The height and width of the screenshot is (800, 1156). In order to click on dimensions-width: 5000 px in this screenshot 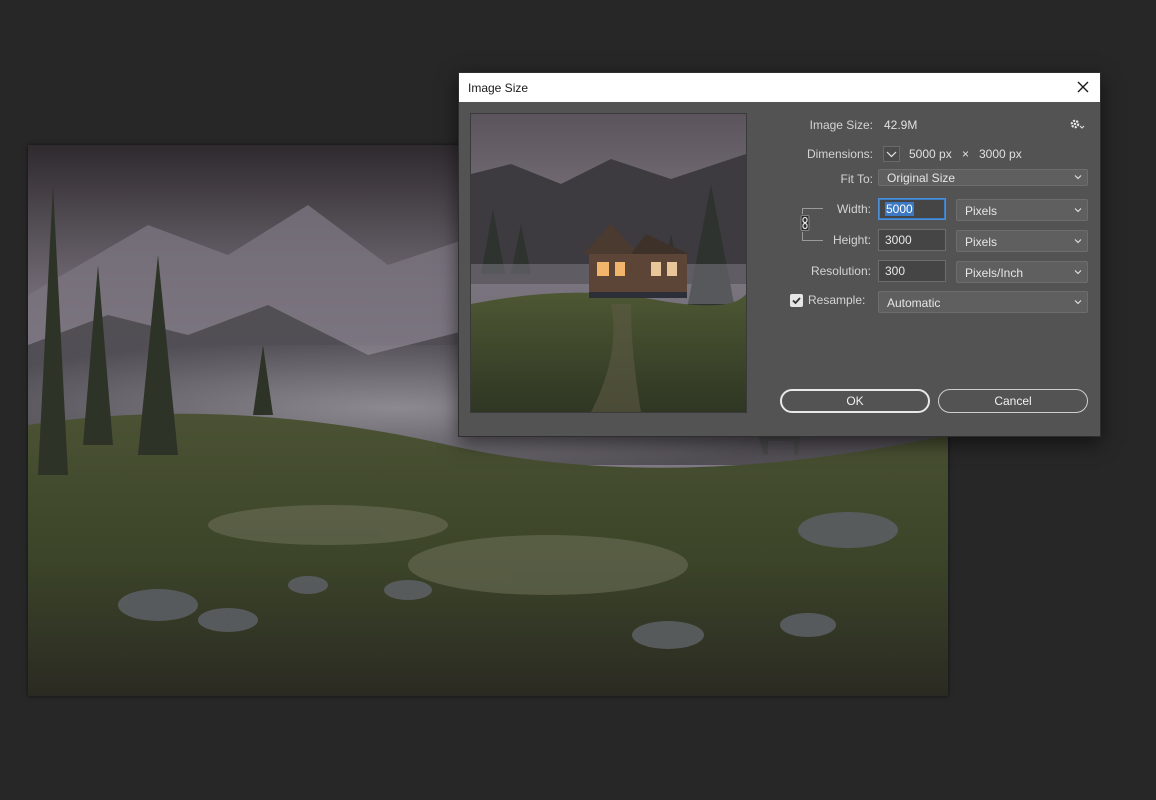, I will do `click(930, 154)`.